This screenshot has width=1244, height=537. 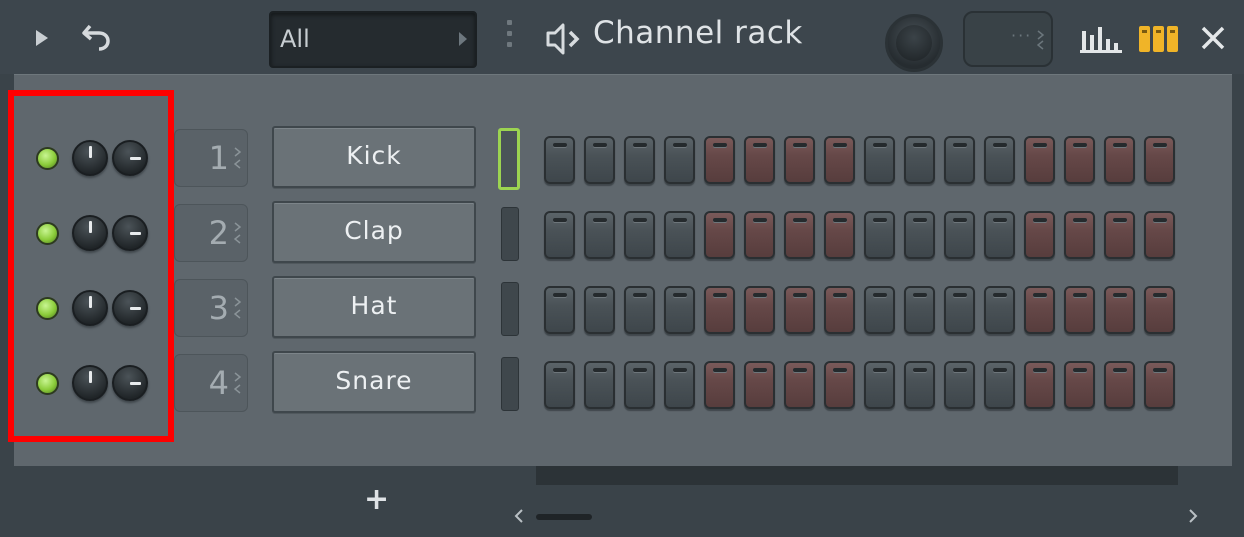 What do you see at coordinates (374, 232) in the screenshot?
I see `channel-name-button: Clap` at bounding box center [374, 232].